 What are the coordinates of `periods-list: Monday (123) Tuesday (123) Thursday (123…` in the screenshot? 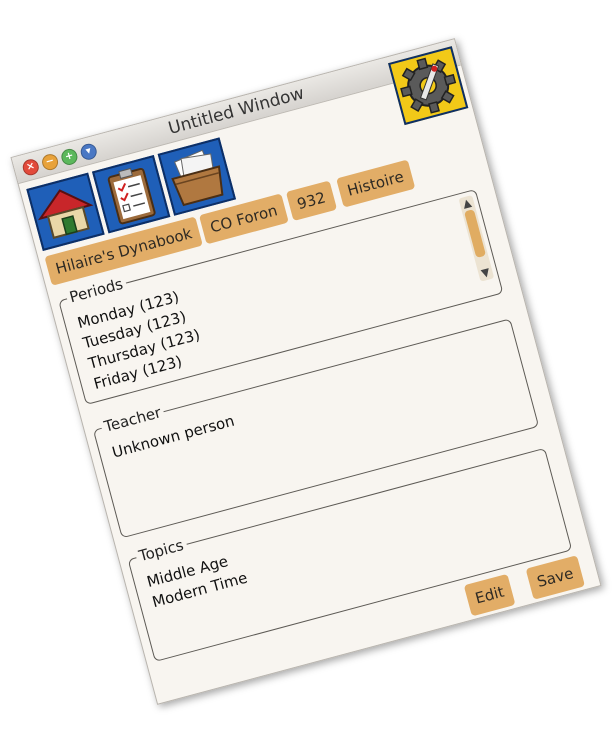 It's located at (141, 339).